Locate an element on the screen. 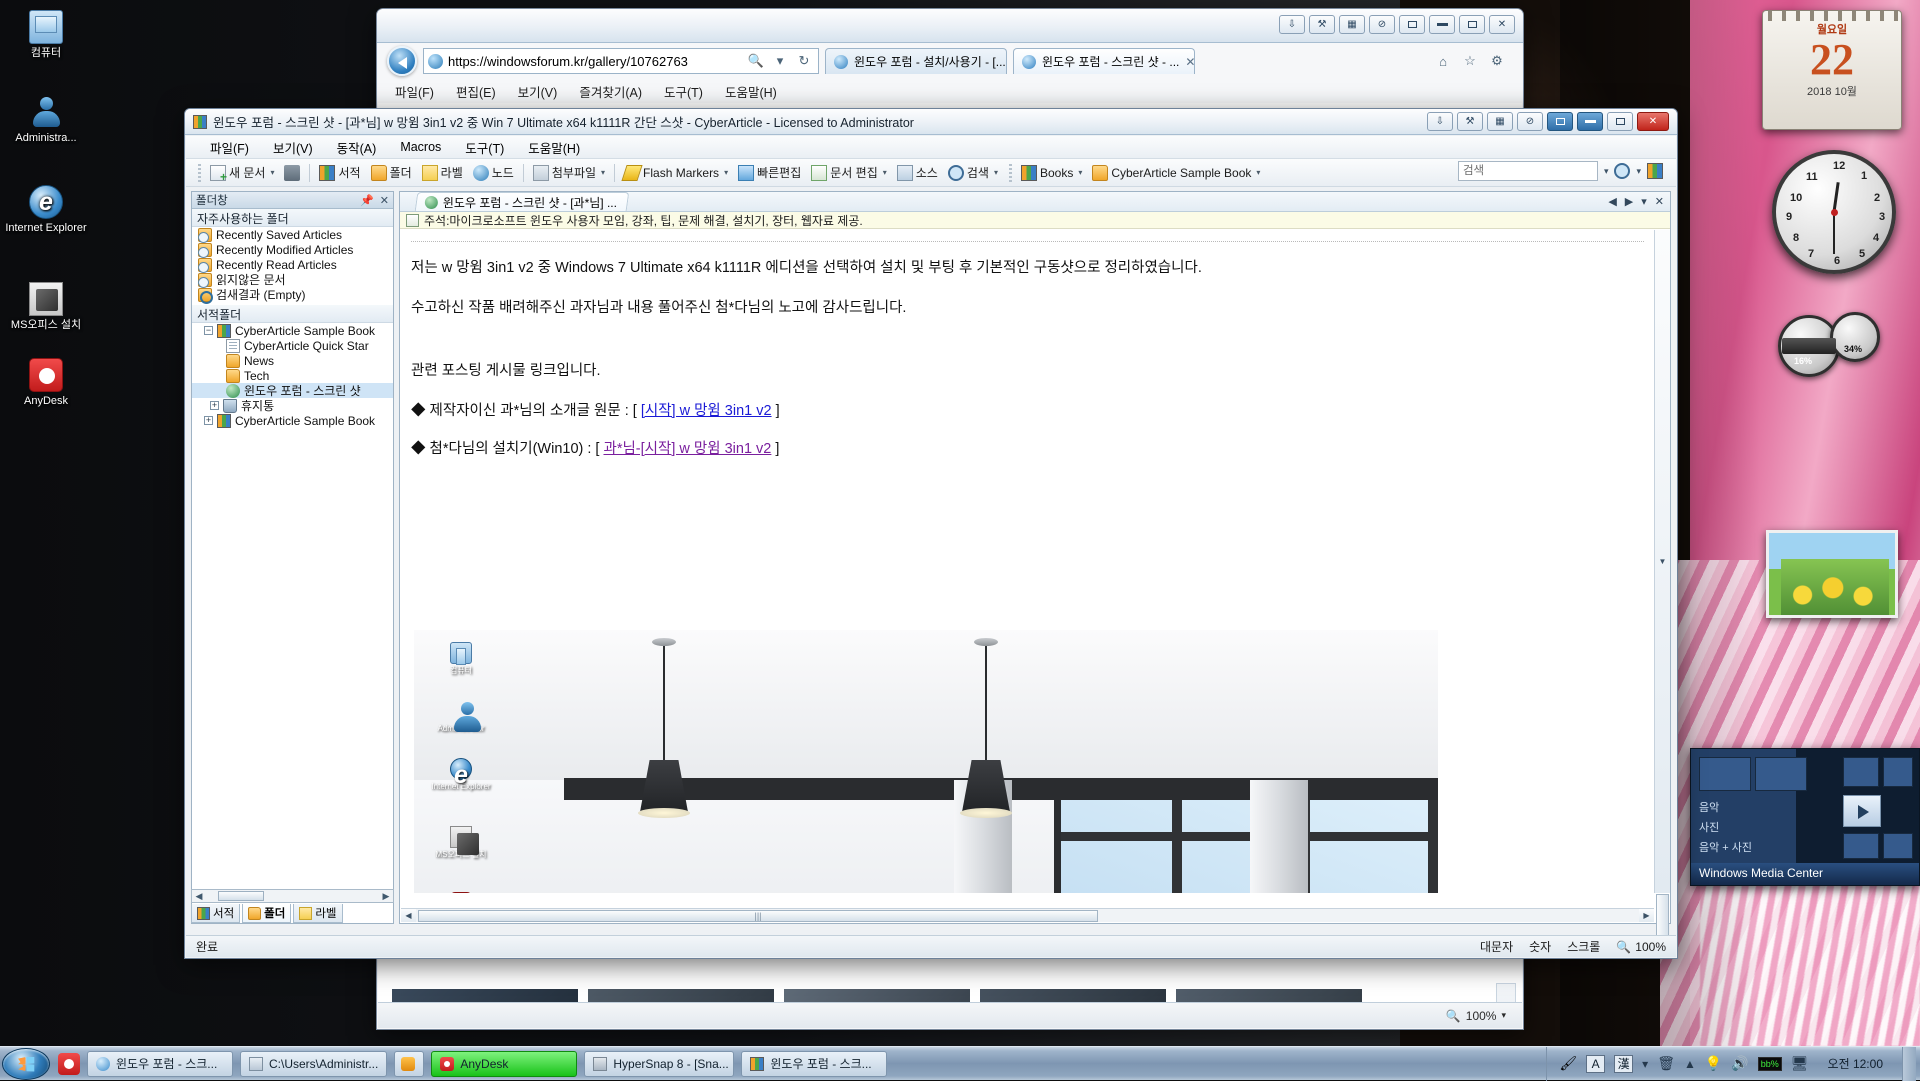 The width and height of the screenshot is (1920, 1081). menu-macros: Macros is located at coordinates (420, 147).